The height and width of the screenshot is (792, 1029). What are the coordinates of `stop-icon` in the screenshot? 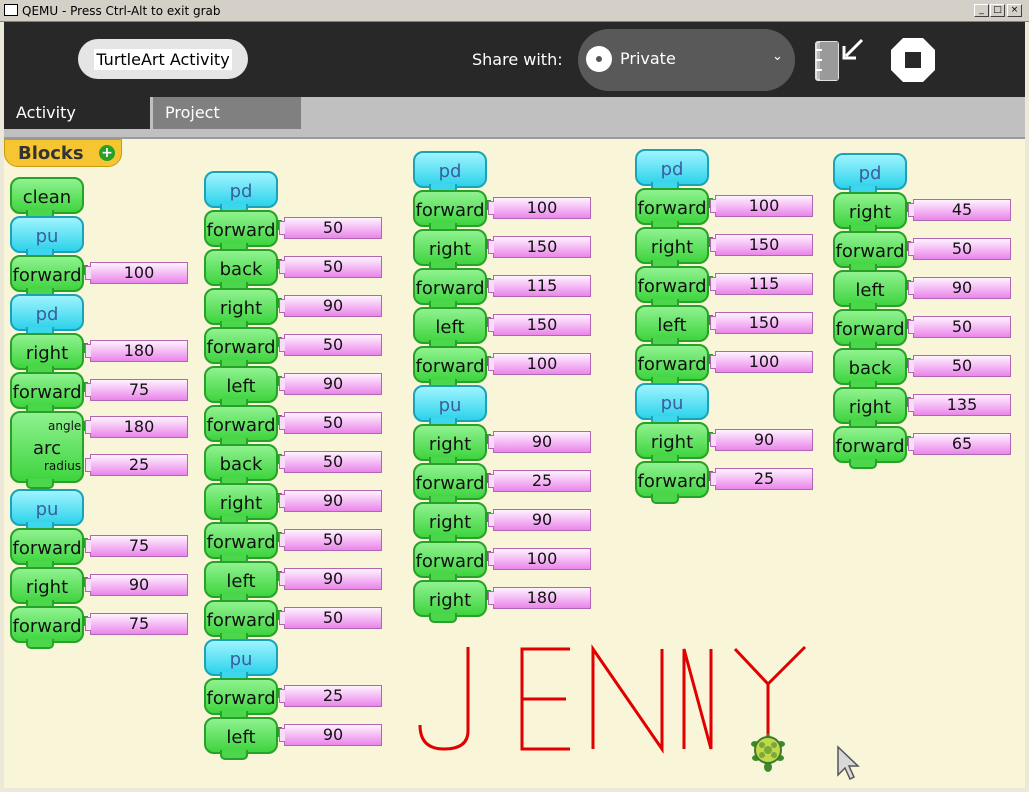 It's located at (913, 60).